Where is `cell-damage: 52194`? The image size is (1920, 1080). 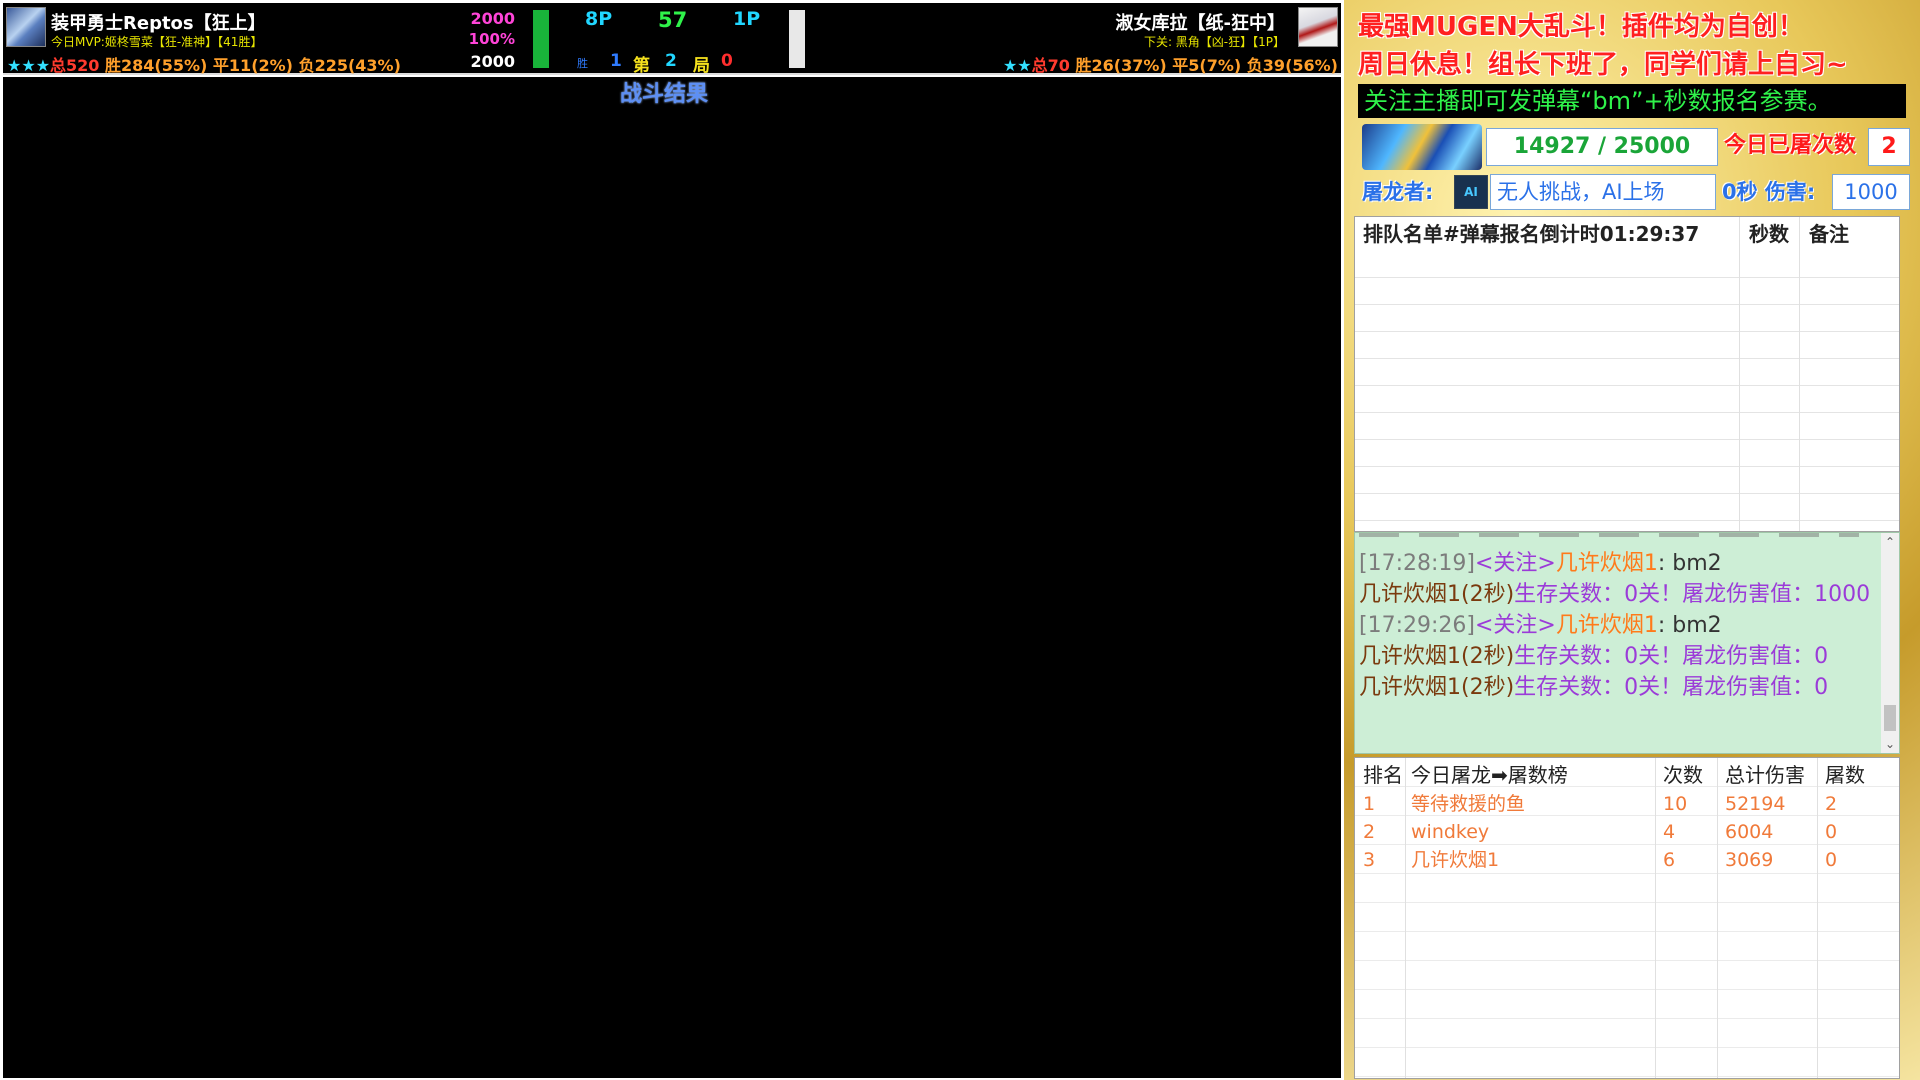
cell-damage: 52194 is located at coordinates (1755, 804).